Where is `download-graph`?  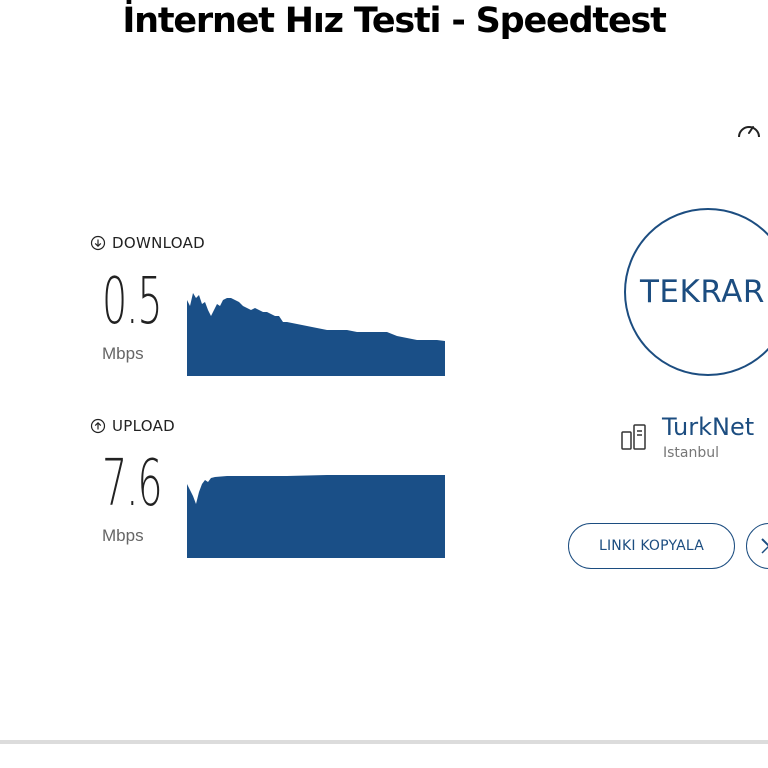
download-graph is located at coordinates (316, 334).